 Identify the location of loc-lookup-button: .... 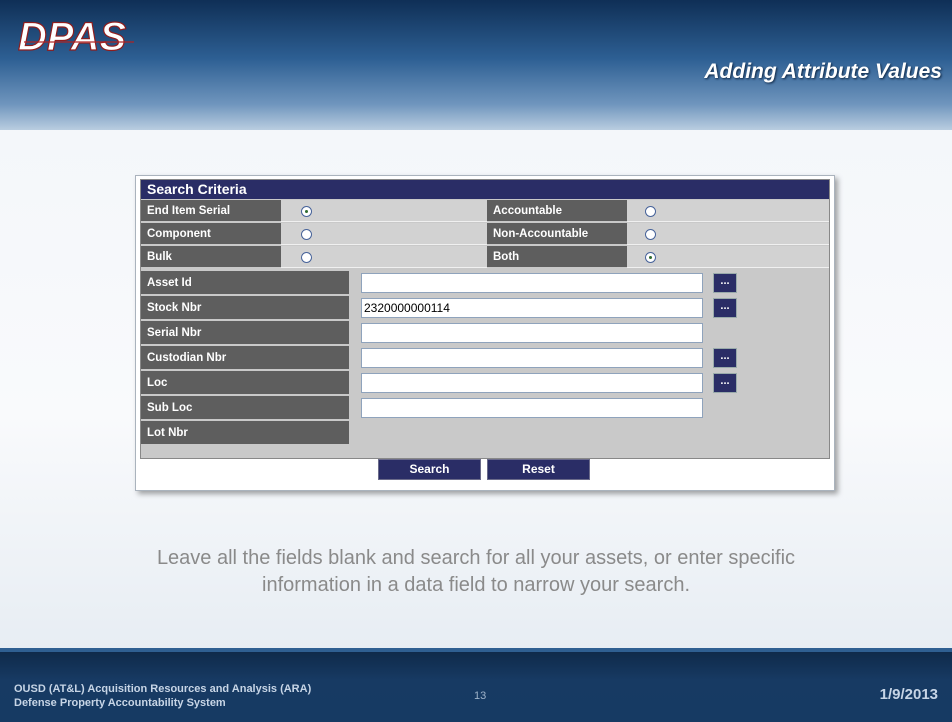
(725, 383).